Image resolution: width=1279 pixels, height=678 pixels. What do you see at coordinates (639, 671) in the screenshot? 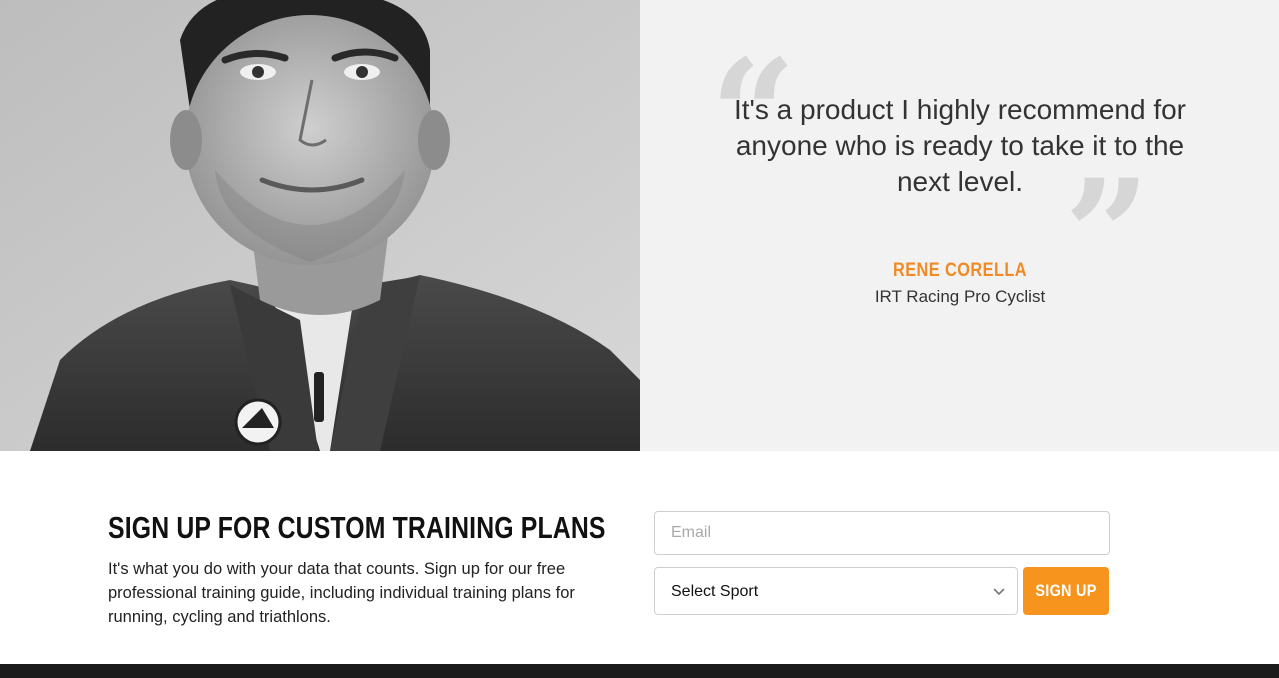
I see `footer-bar` at bounding box center [639, 671].